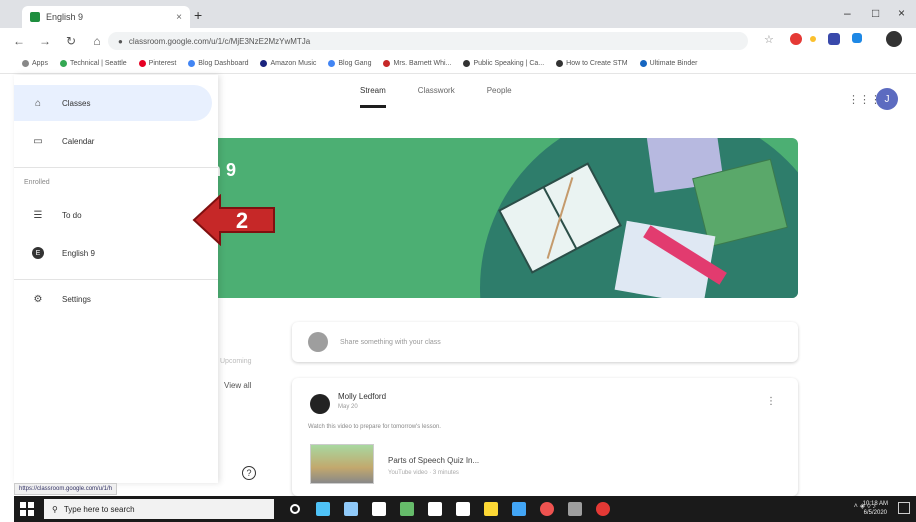 This screenshot has width=916, height=522. What do you see at coordinates (770, 39) in the screenshot?
I see `bookmark-star-icon: ☆` at bounding box center [770, 39].